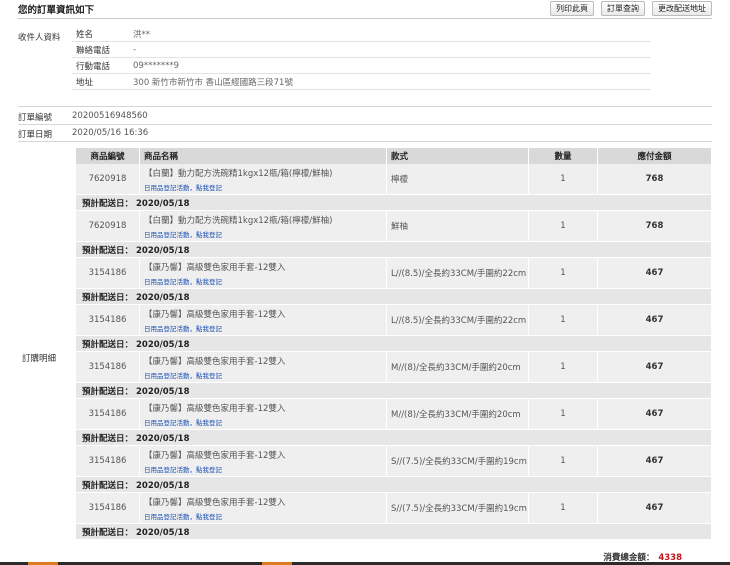  What do you see at coordinates (655, 156) in the screenshot?
I see `col-header-amount: 應付金額` at bounding box center [655, 156].